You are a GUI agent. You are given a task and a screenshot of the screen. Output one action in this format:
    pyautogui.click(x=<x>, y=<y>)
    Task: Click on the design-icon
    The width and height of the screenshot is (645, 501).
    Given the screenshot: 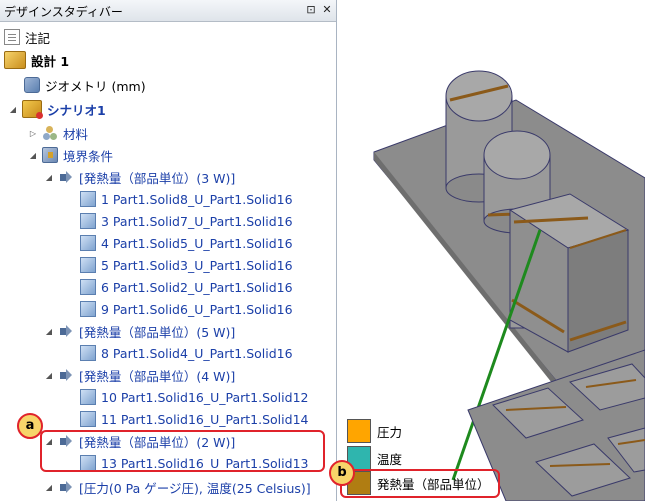 What is the action you would take?
    pyautogui.click(x=15, y=60)
    